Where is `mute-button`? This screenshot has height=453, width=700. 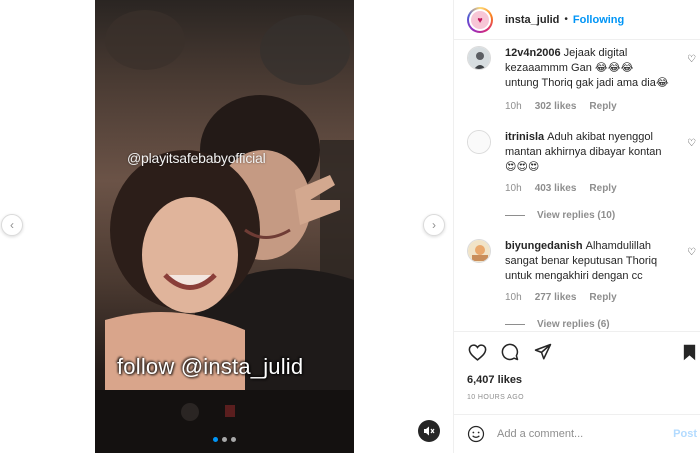
mute-button is located at coordinates (429, 431).